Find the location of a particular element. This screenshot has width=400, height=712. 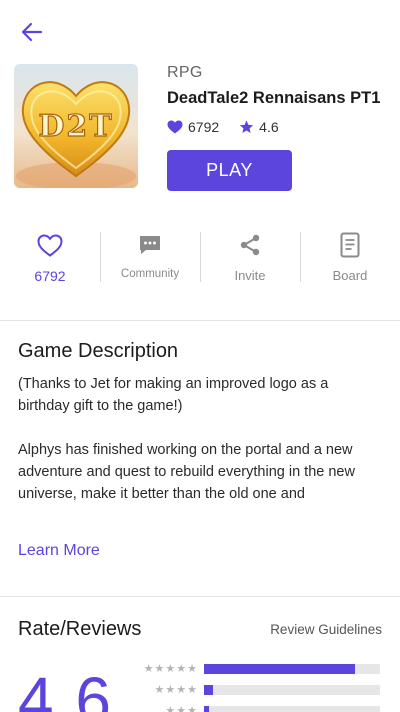

game-logo-text: D2T is located at coordinates (75, 126).